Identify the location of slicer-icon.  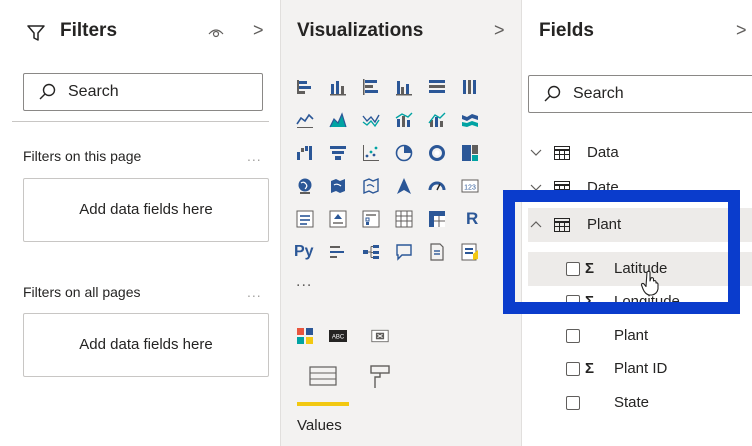
(371, 219).